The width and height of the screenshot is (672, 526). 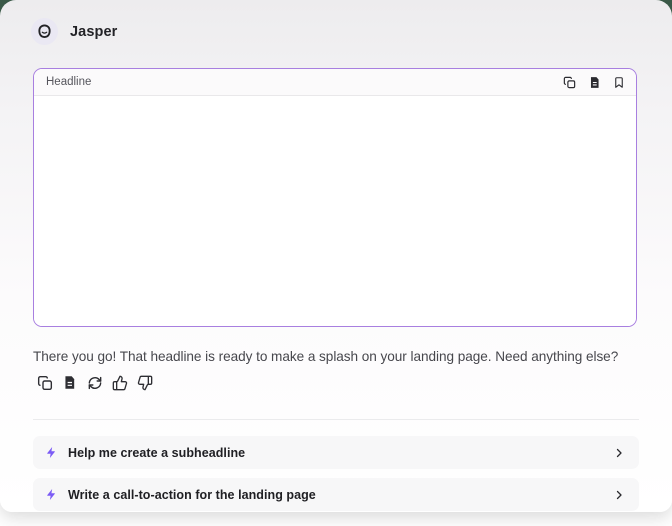 I want to click on thumbs-up-button, so click(x=119, y=382).